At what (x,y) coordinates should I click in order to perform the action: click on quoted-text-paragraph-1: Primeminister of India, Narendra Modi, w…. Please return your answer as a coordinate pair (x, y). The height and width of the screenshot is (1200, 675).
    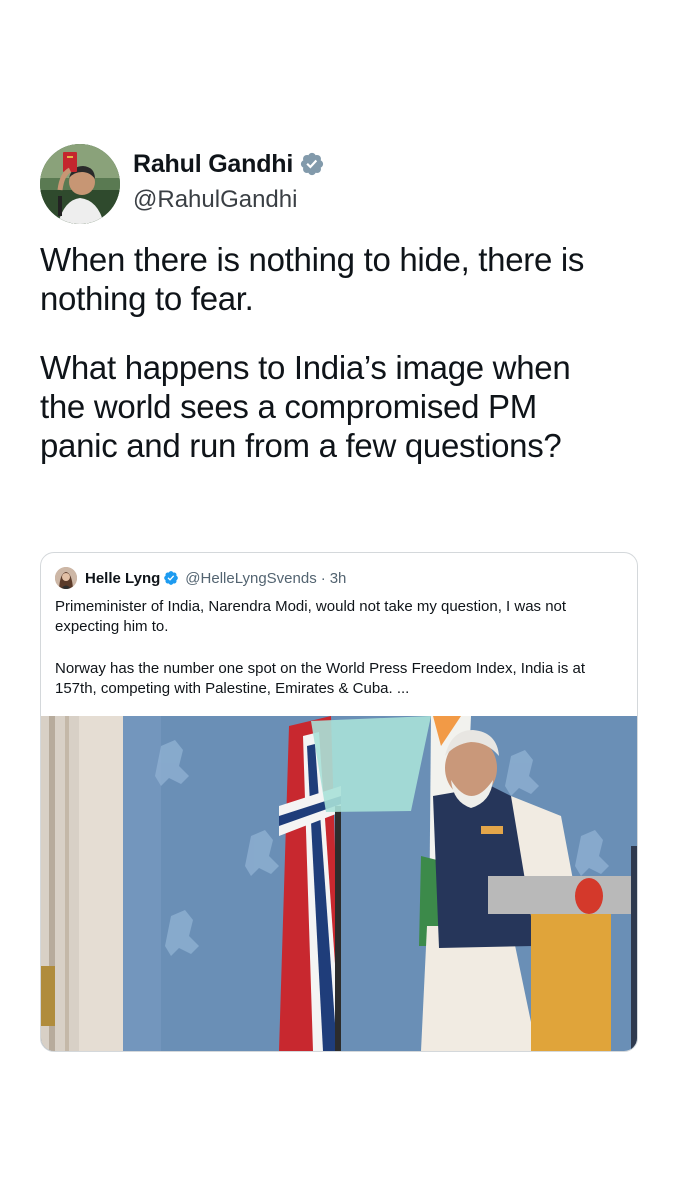
    Looking at the image, I should click on (311, 616).